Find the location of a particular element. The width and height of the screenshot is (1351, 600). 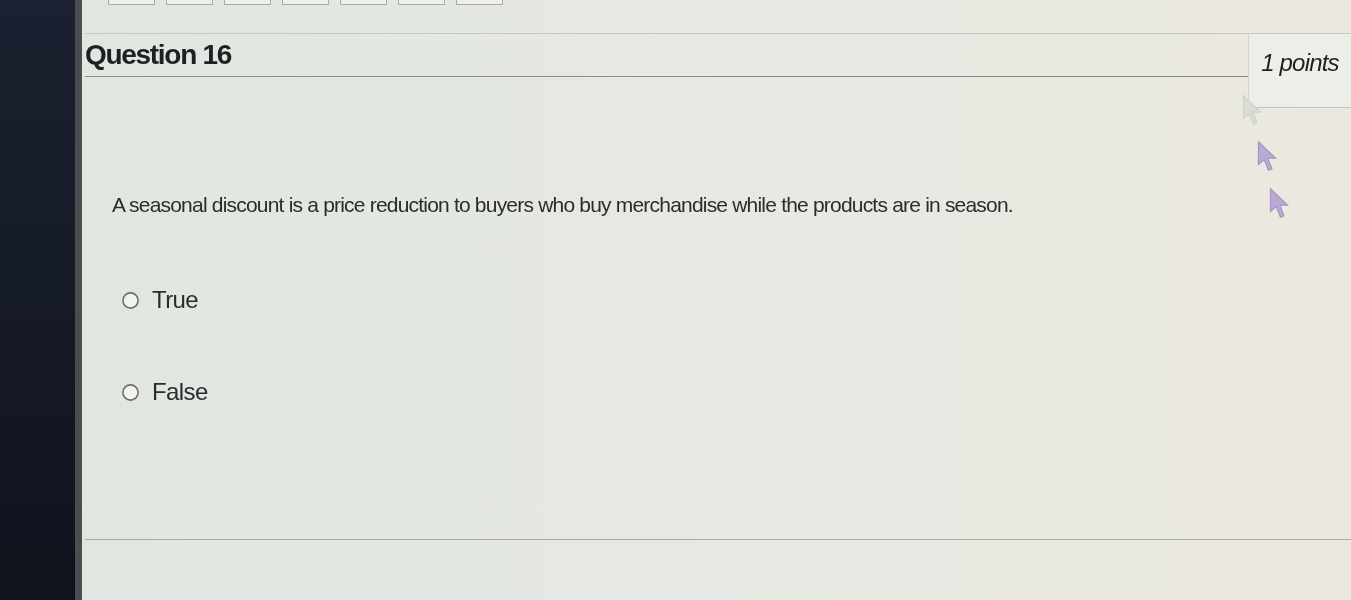

points-label: 1 points is located at coordinates (1300, 63).